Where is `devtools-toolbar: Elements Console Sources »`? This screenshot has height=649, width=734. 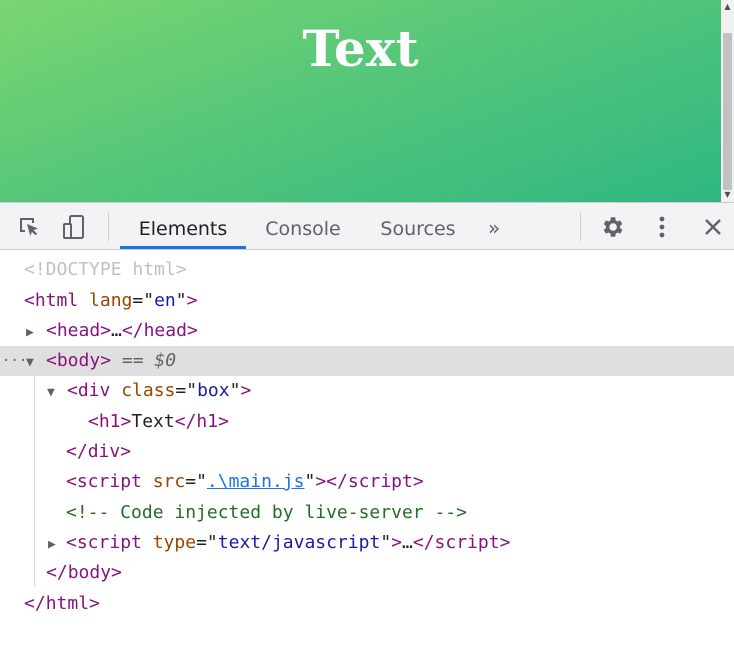 devtools-toolbar: Elements Console Sources » is located at coordinates (367, 226).